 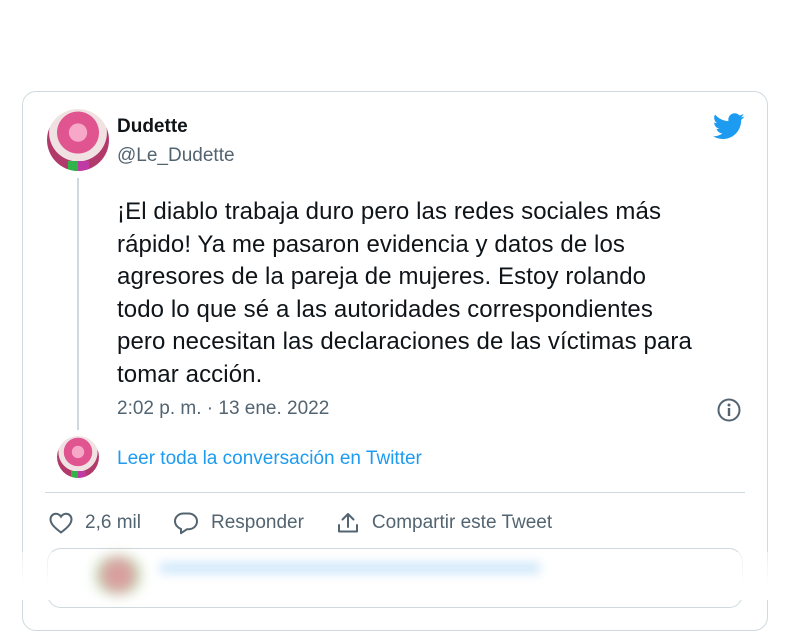 I want to click on heart-icon, so click(x=61, y=523).